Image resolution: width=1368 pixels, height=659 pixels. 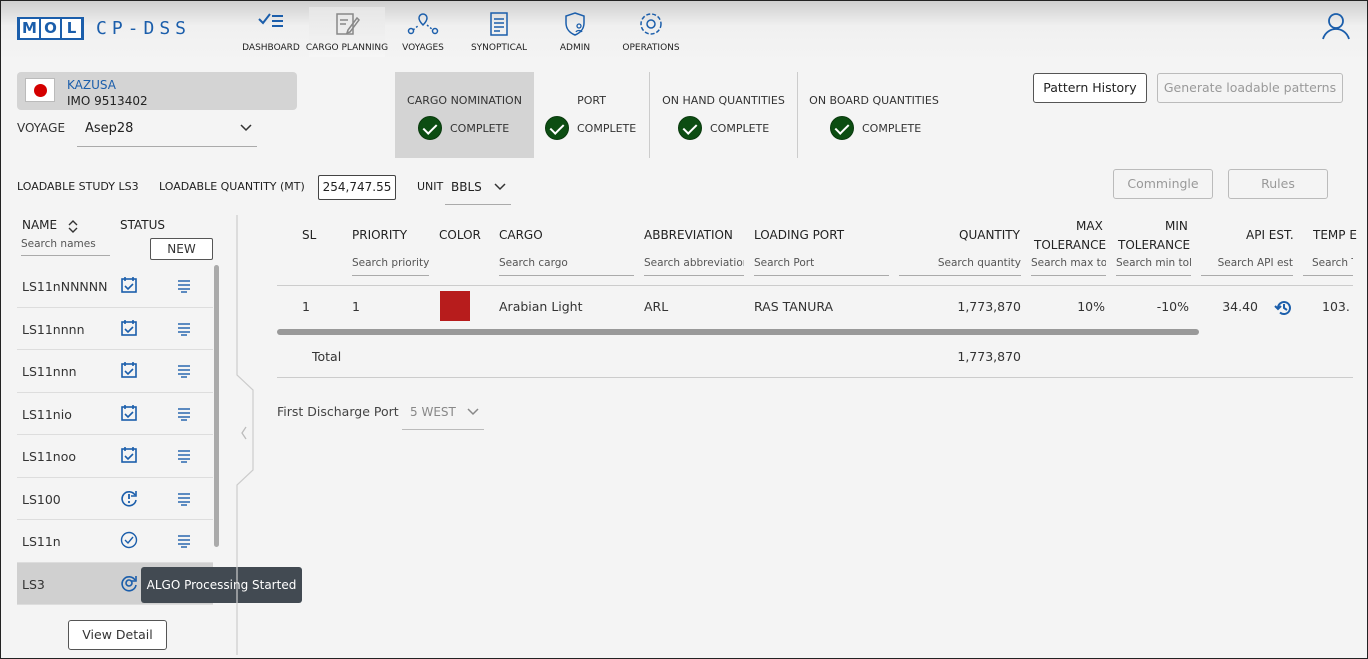 What do you see at coordinates (960, 266) in the screenshot?
I see `search-quantity-input: Search quantity` at bounding box center [960, 266].